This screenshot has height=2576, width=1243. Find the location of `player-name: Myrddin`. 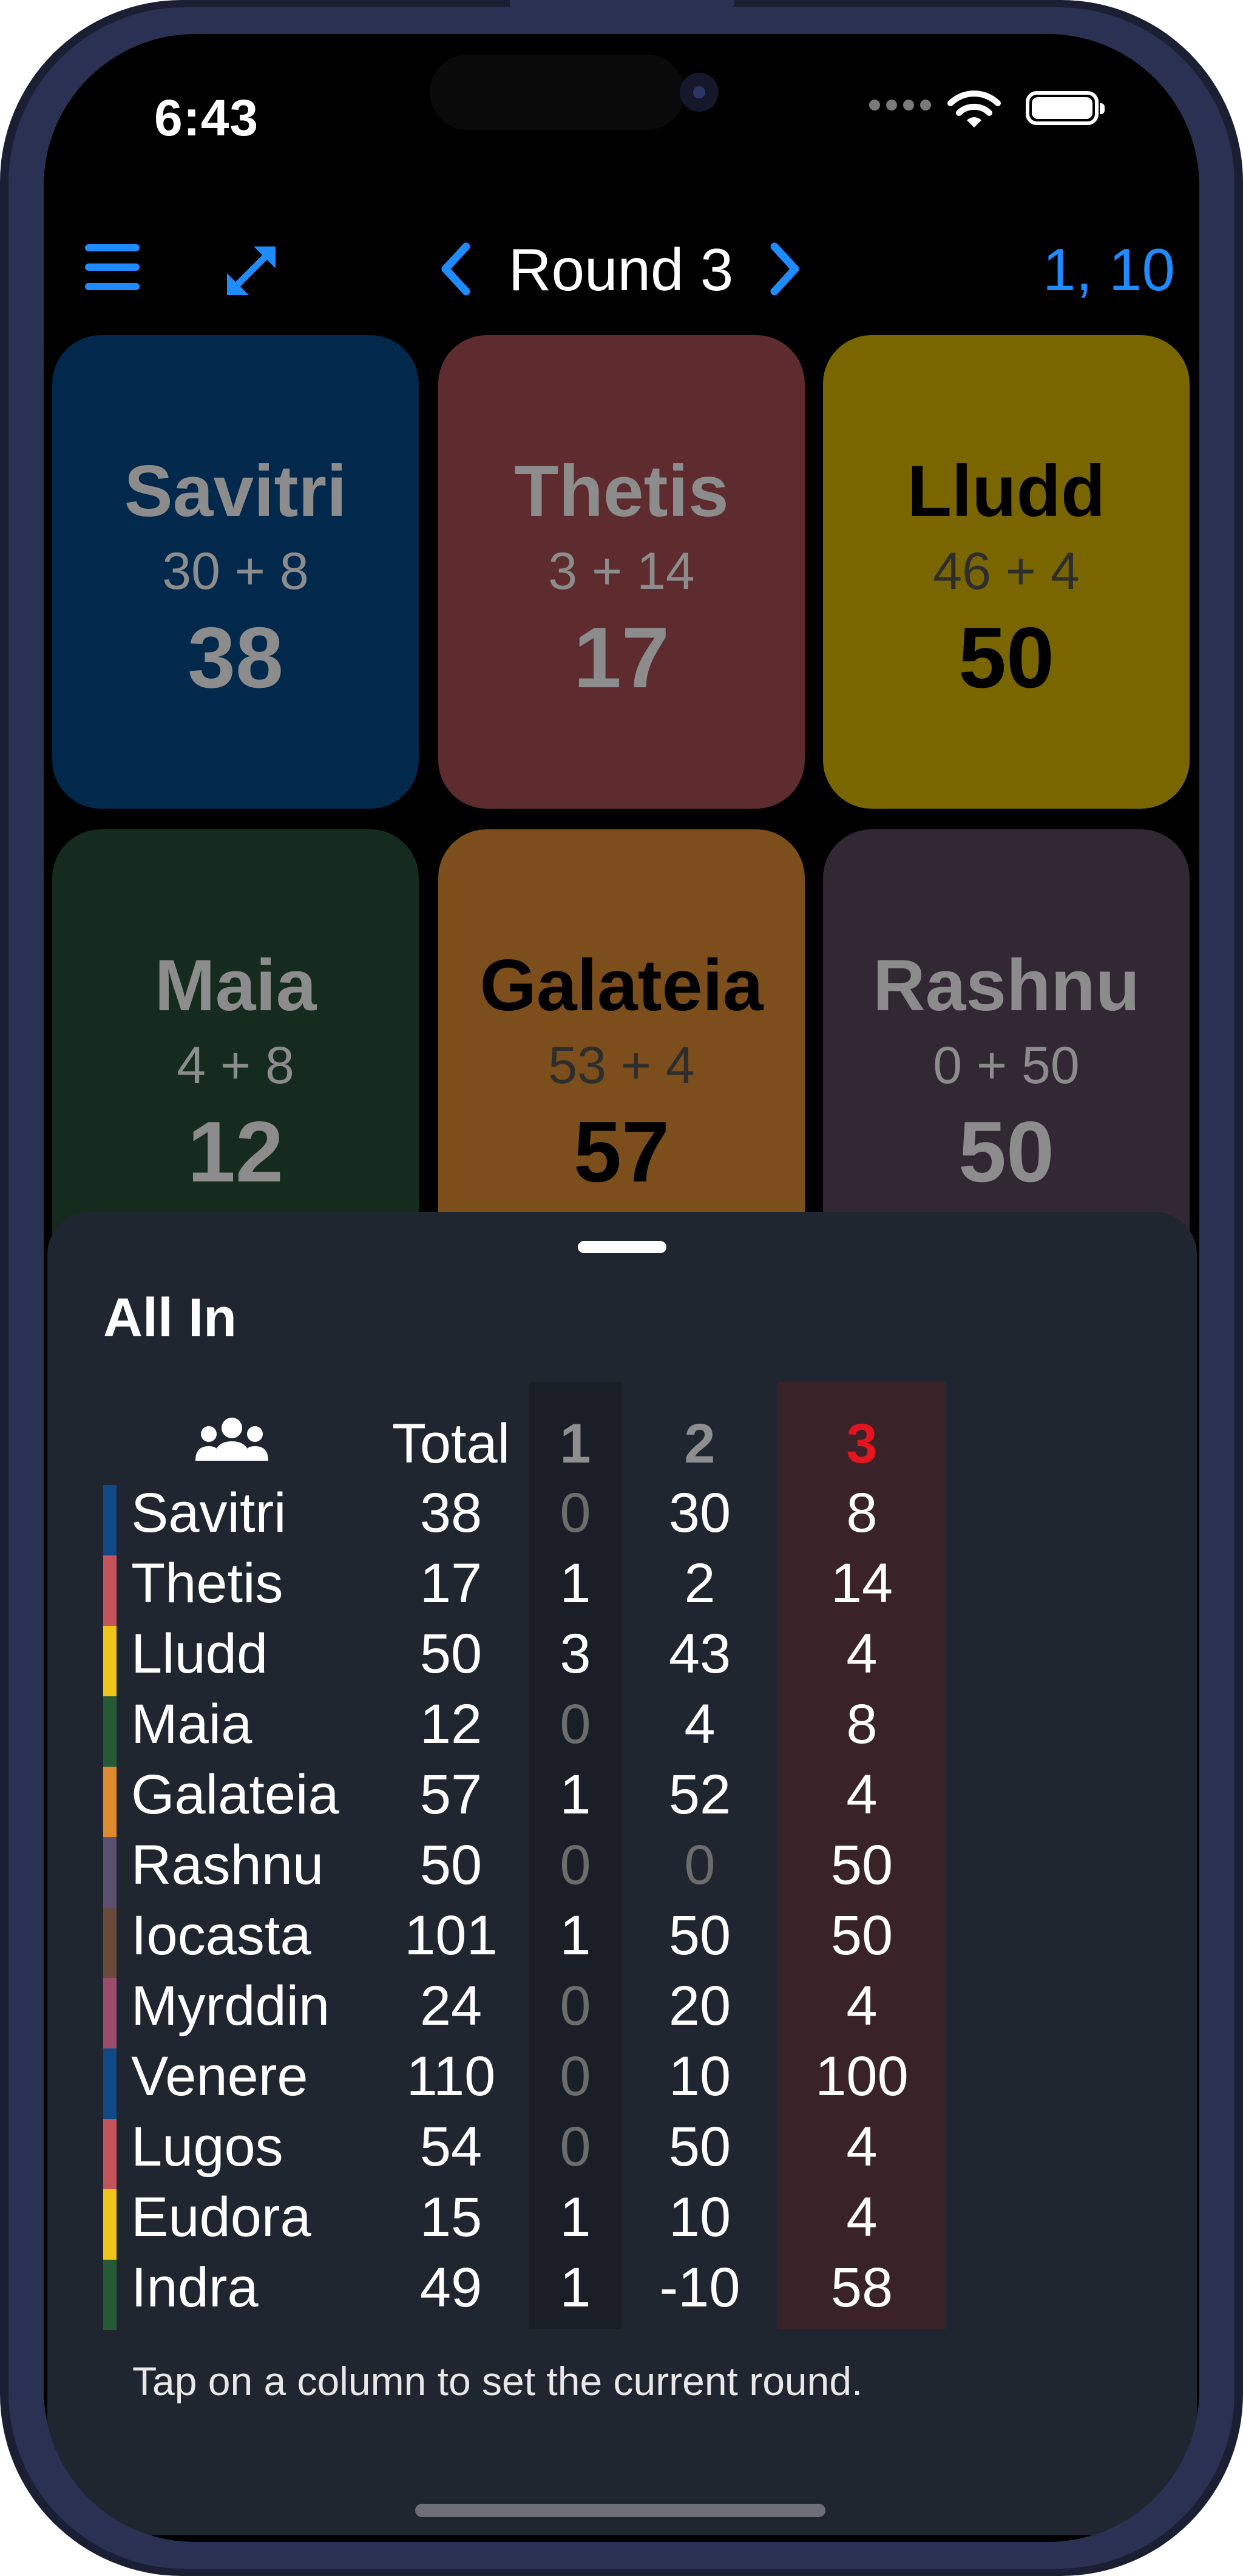

player-name: Myrddin is located at coordinates (230, 2006).